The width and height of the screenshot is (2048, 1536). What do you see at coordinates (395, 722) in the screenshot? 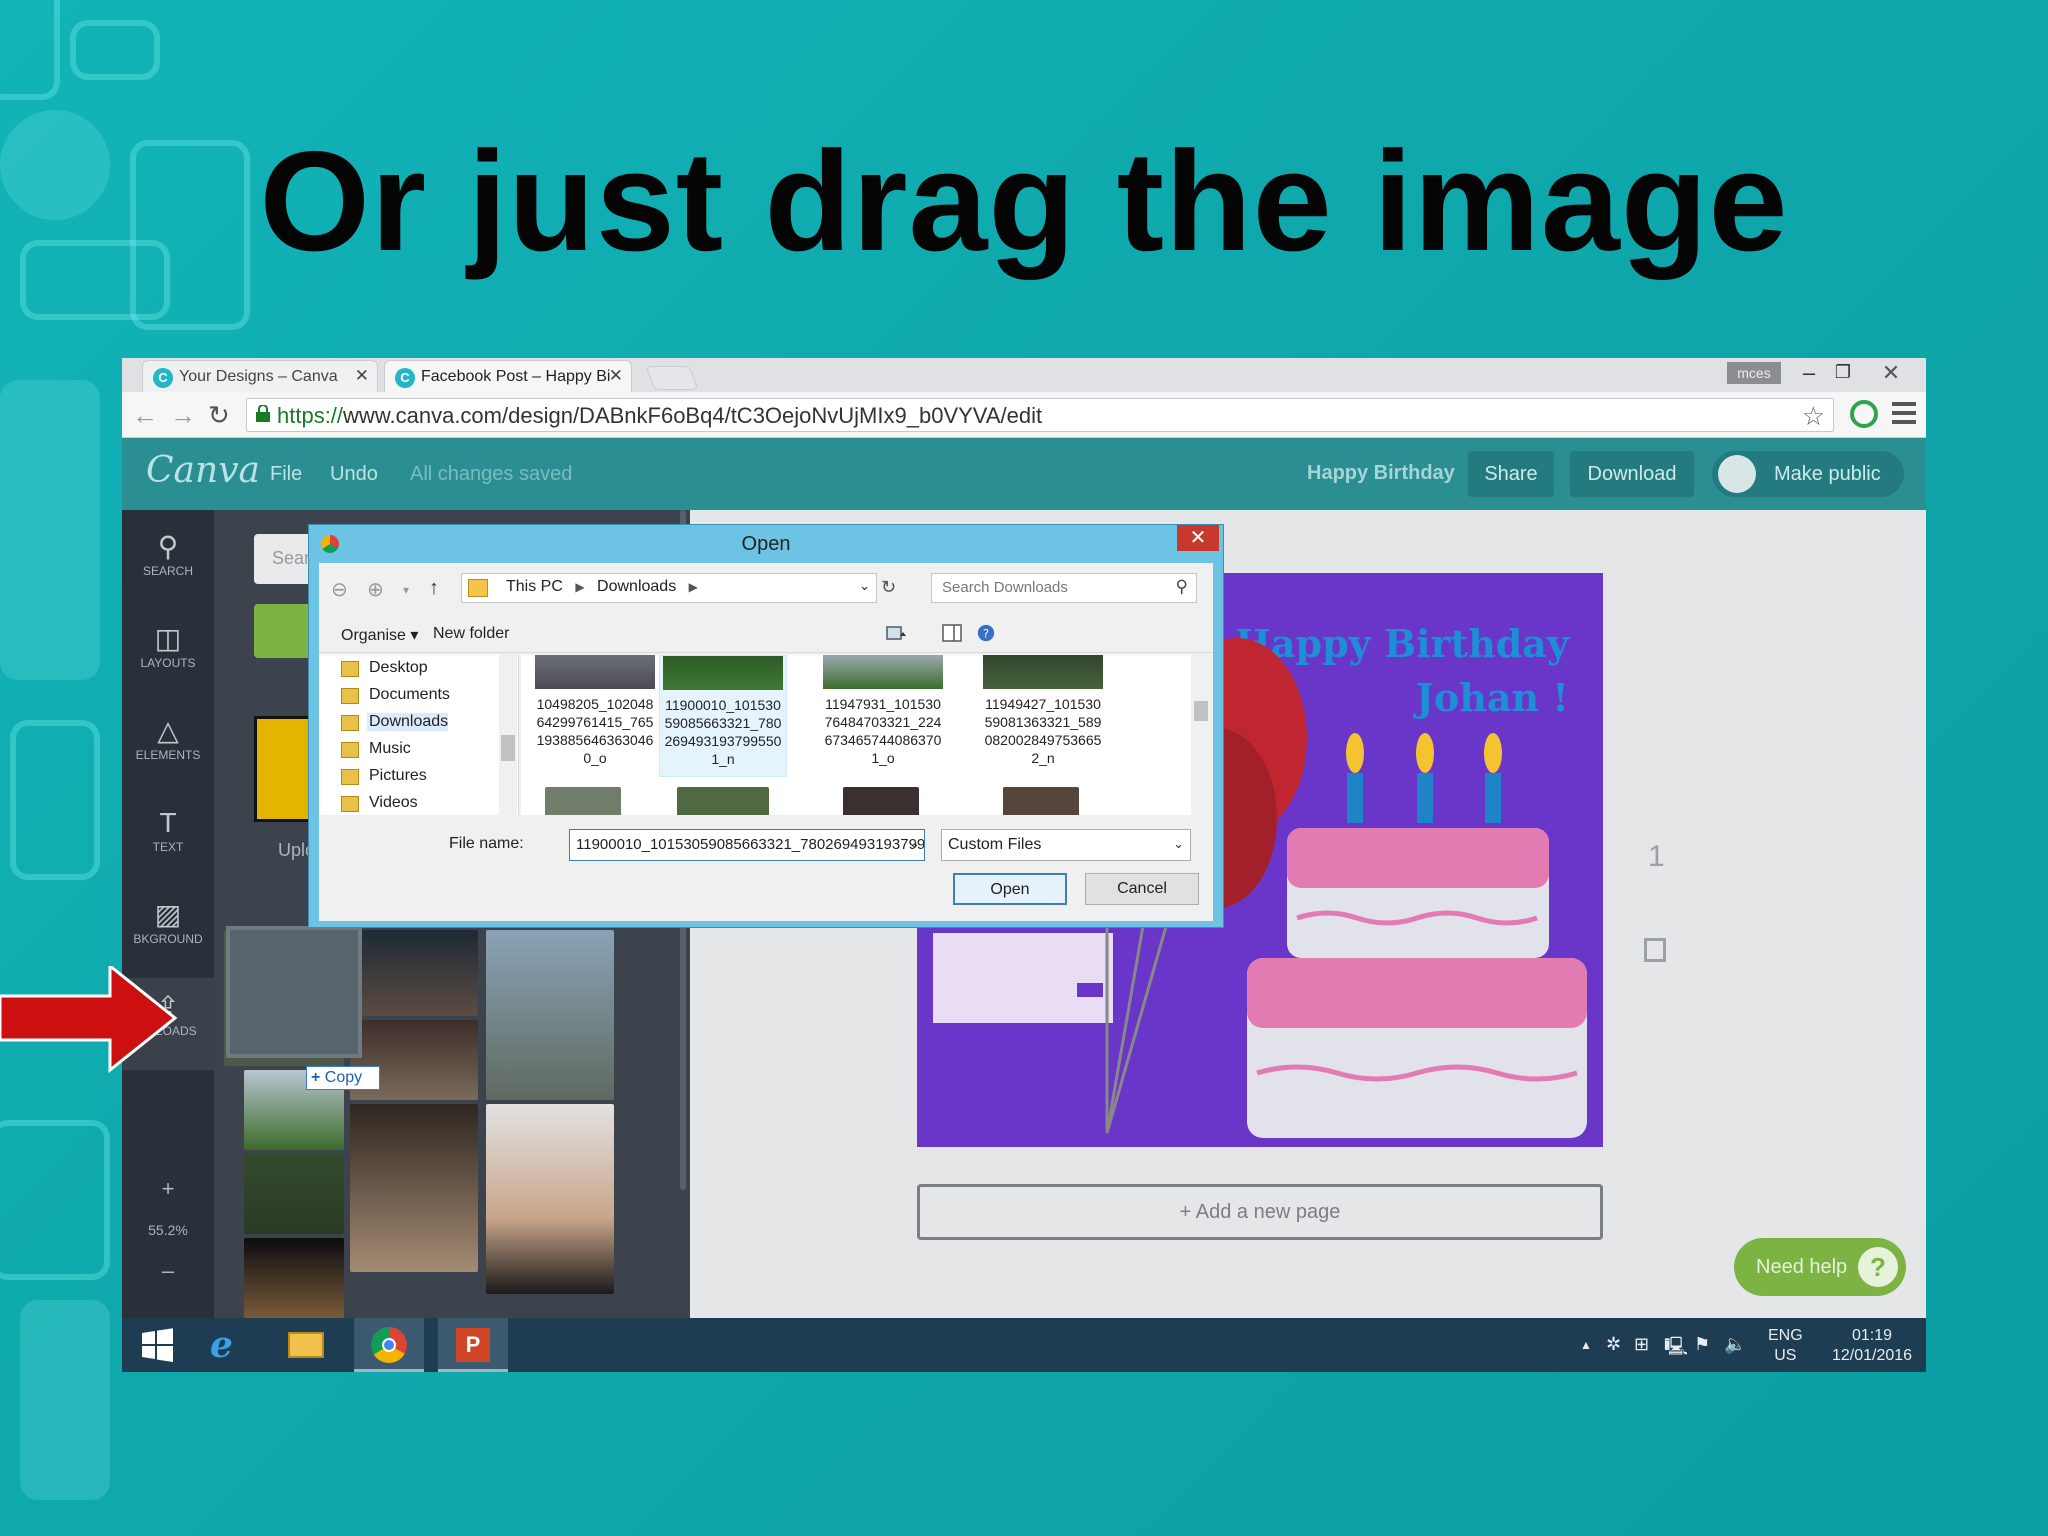
I see `nav-item-downloads: Downloads` at bounding box center [395, 722].